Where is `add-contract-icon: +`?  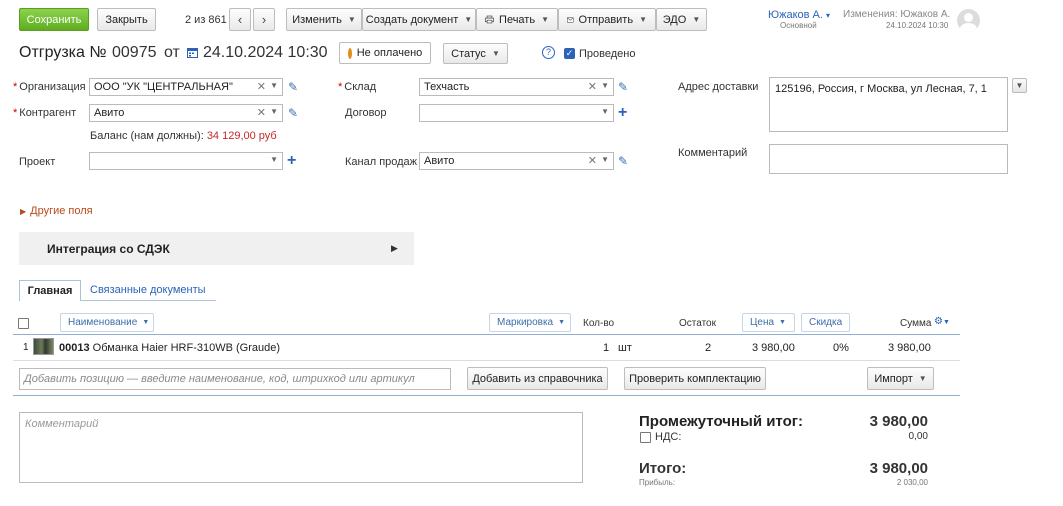 add-contract-icon: + is located at coordinates (622, 113).